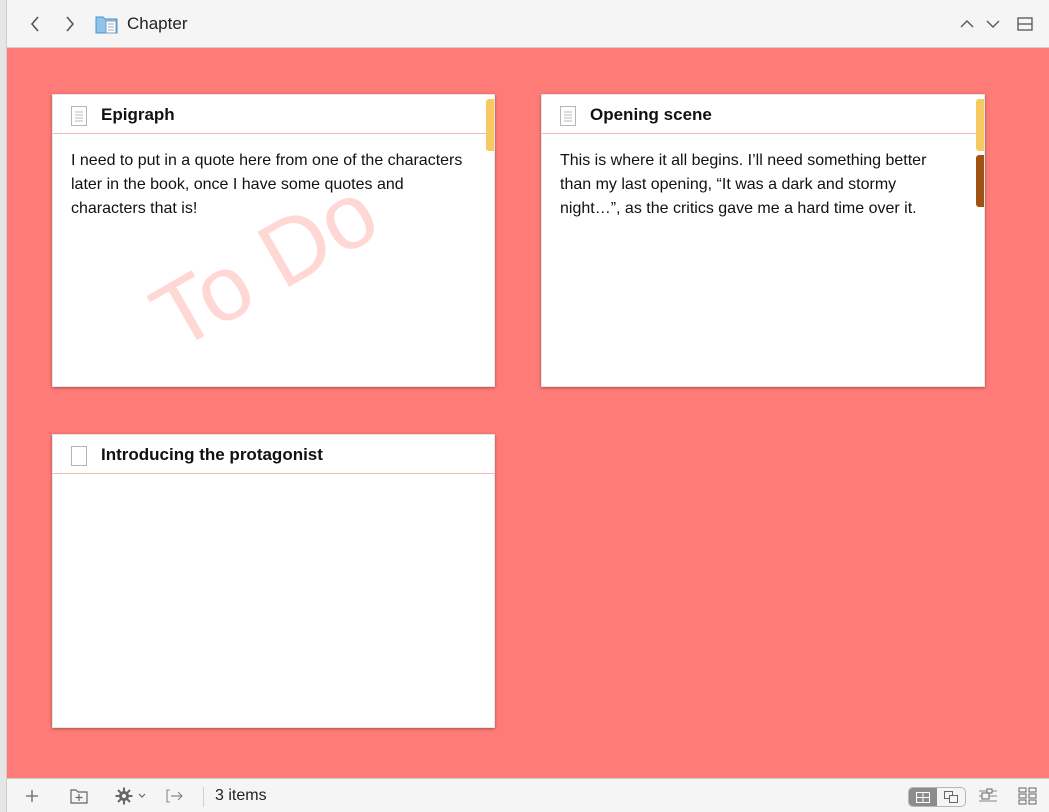 The height and width of the screenshot is (812, 1049). I want to click on previous-document-button, so click(967, 24).